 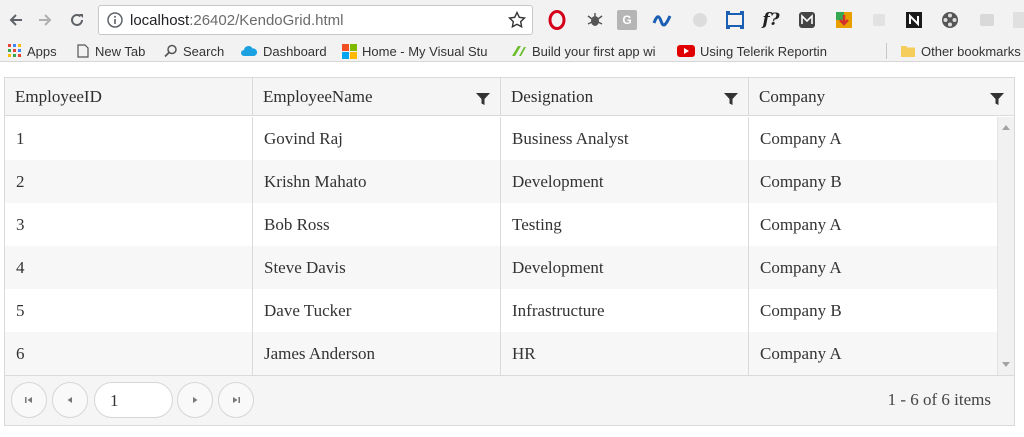 I want to click on bug-extension-icon, so click(x=595, y=20).